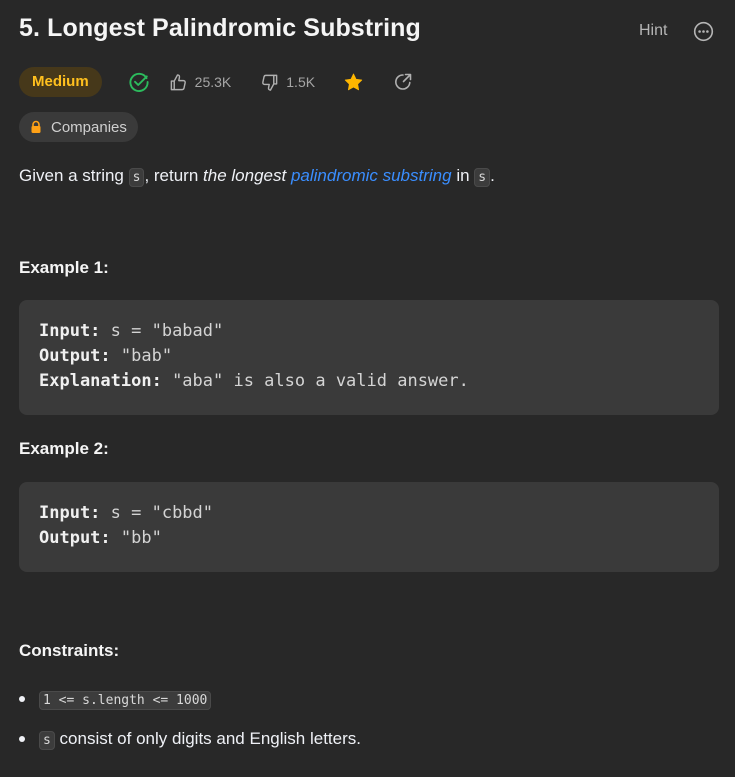 This screenshot has width=735, height=777. What do you see at coordinates (47, 740) in the screenshot?
I see `constraint-code: s` at bounding box center [47, 740].